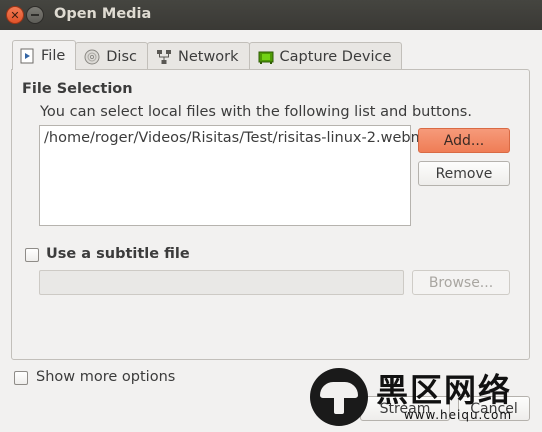 This screenshot has height=432, width=542. I want to click on subtitle-checkbox-label: Use a subtitle file, so click(118, 254).